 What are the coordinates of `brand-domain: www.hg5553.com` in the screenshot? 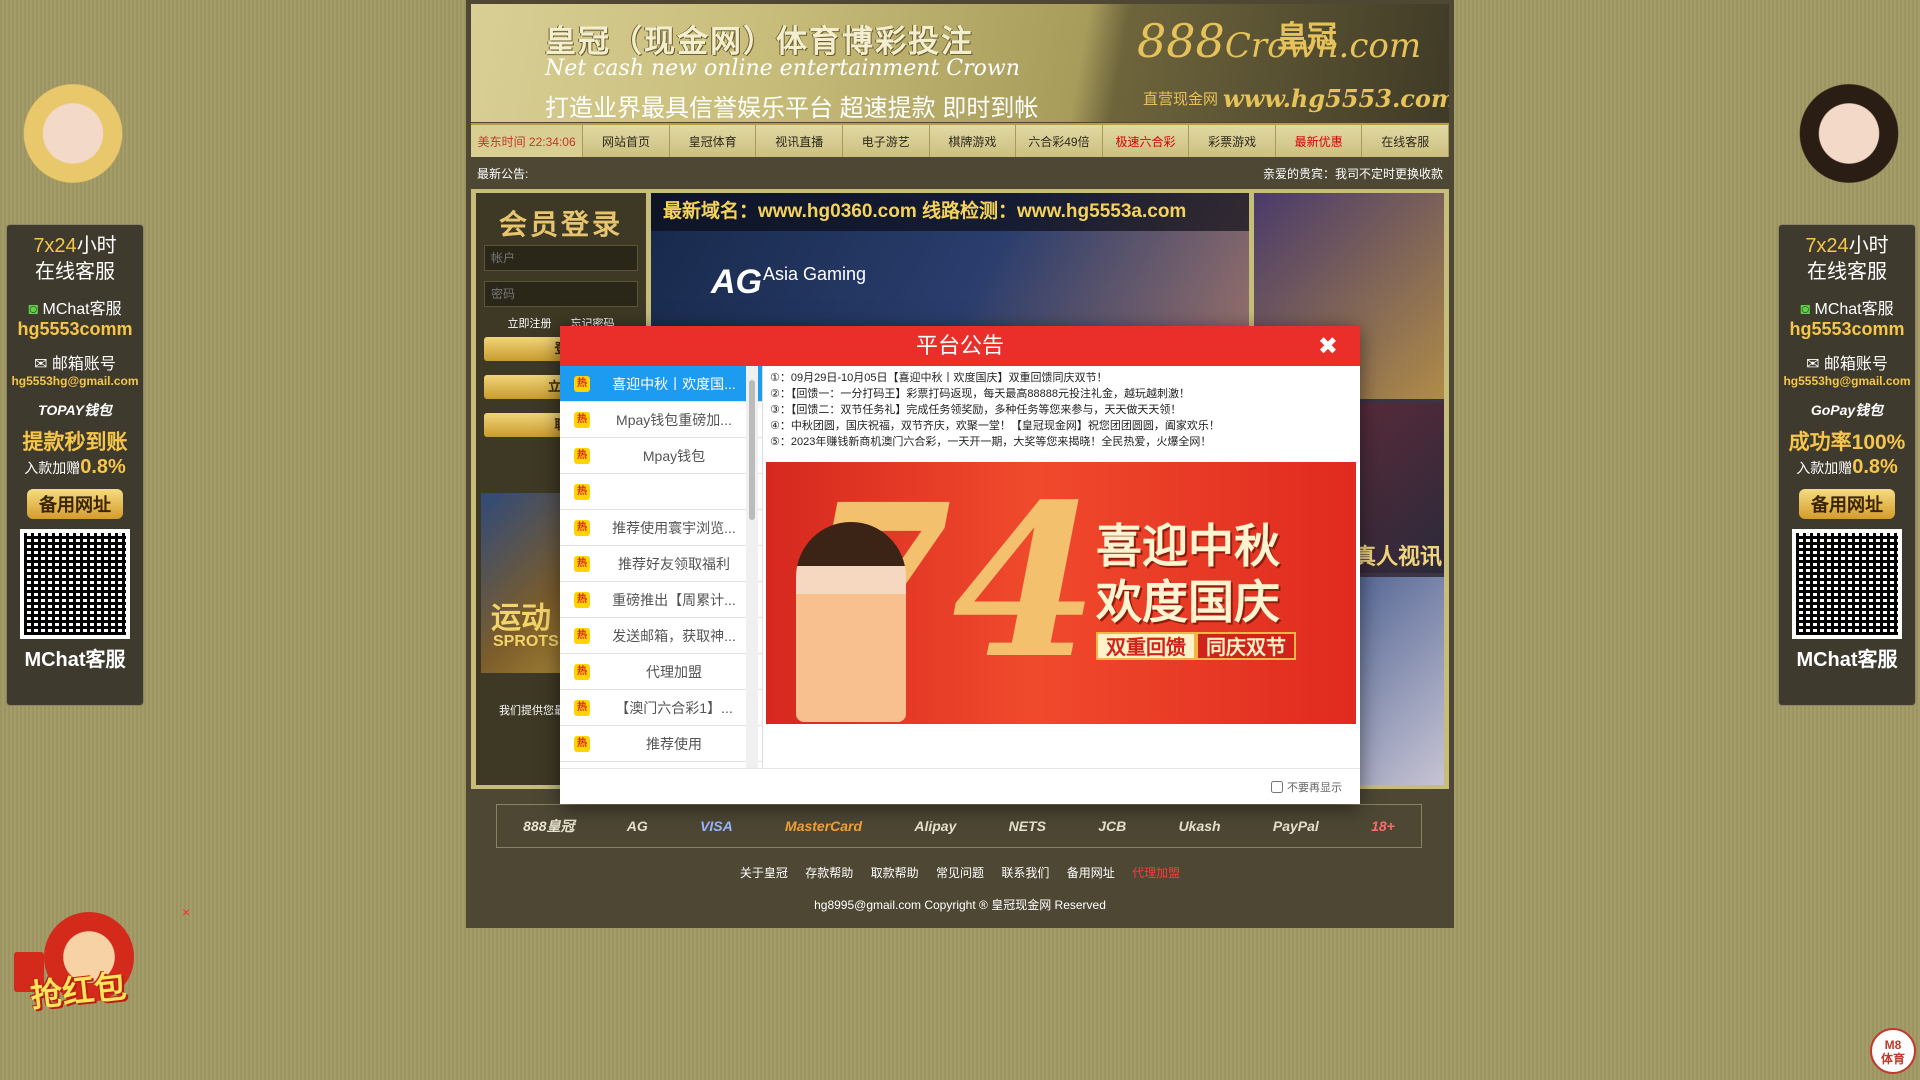 It's located at (1336, 98).